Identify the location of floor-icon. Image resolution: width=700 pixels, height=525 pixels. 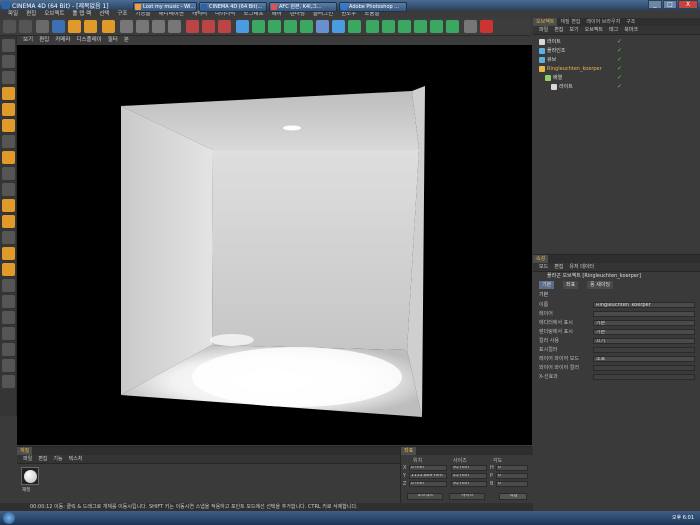
(354, 26).